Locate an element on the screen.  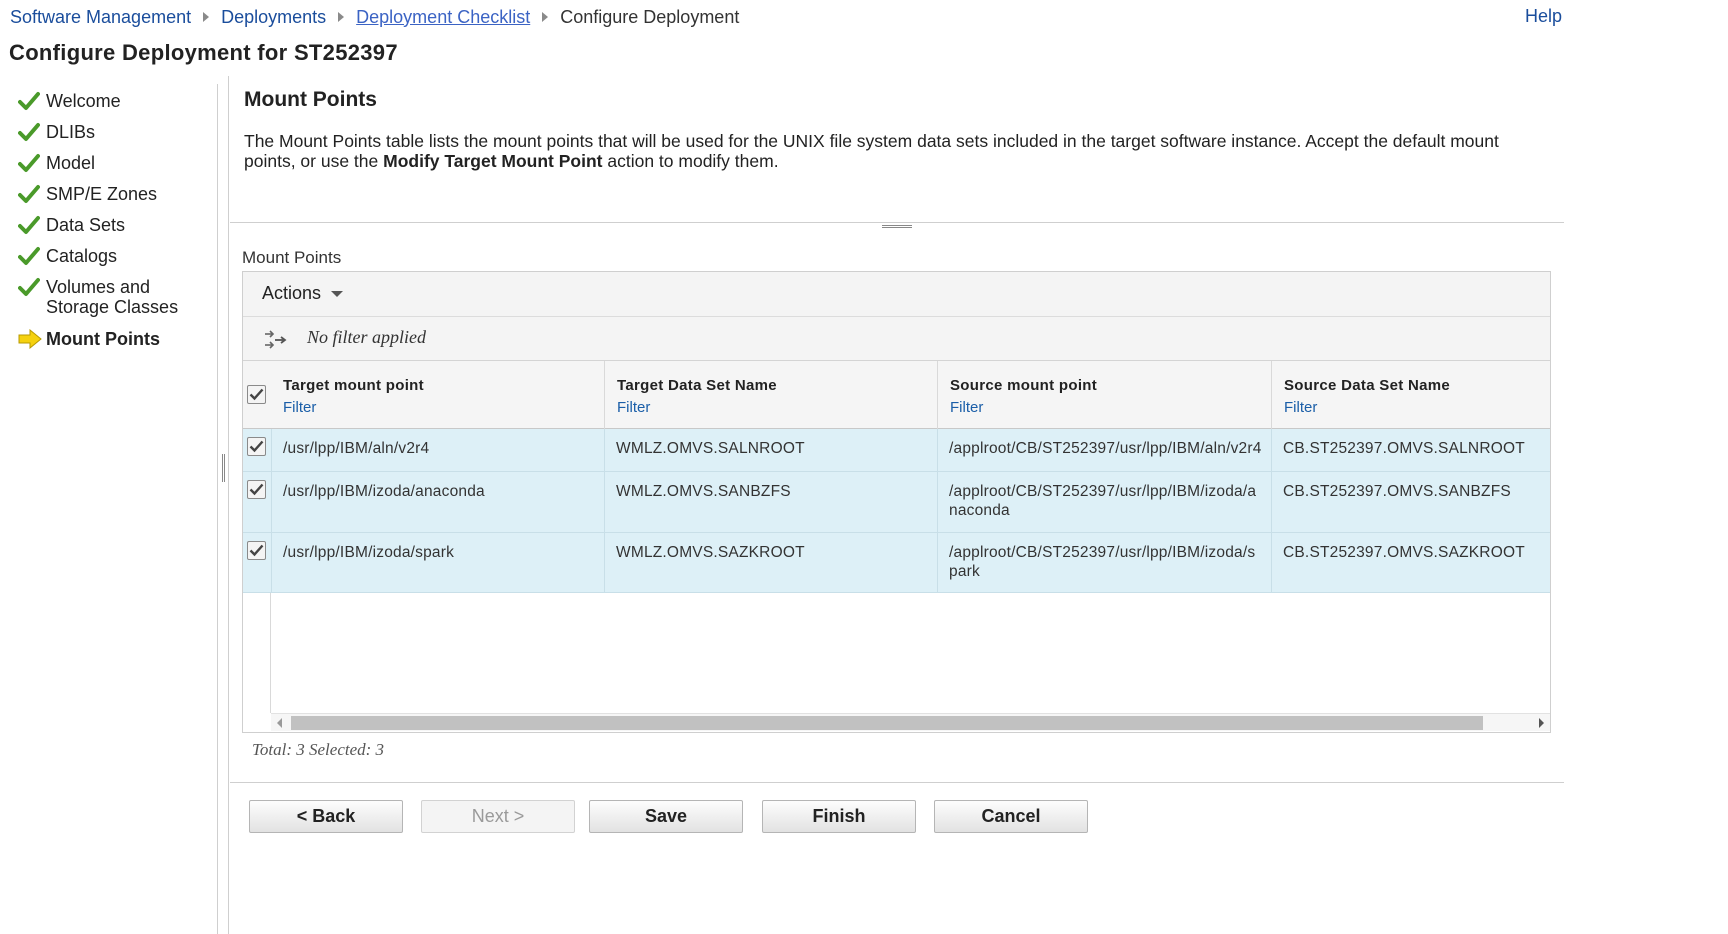
nav-step-data-sets: Data Sets is located at coordinates (71, 225).